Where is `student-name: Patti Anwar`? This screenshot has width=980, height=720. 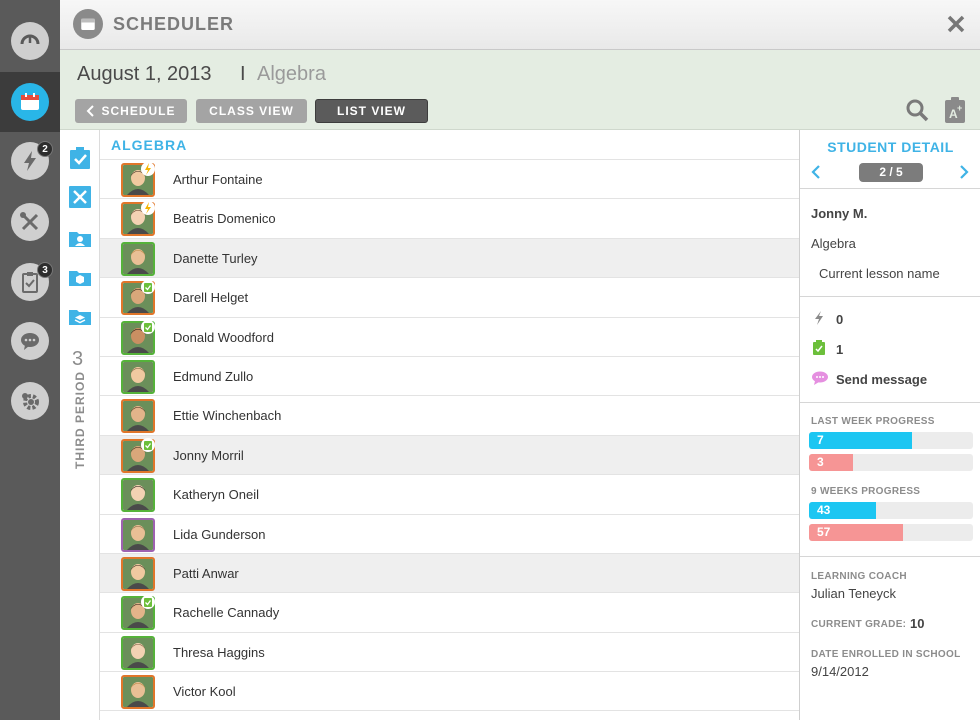 student-name: Patti Anwar is located at coordinates (206, 573).